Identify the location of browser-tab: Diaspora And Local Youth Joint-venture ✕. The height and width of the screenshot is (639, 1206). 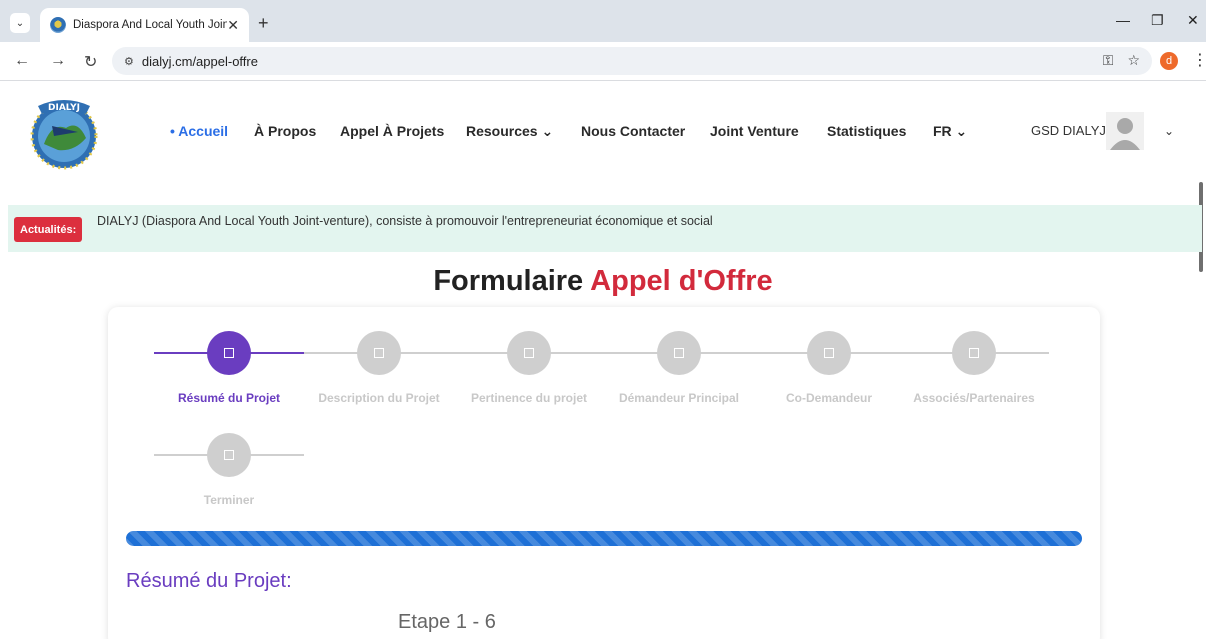
(144, 25).